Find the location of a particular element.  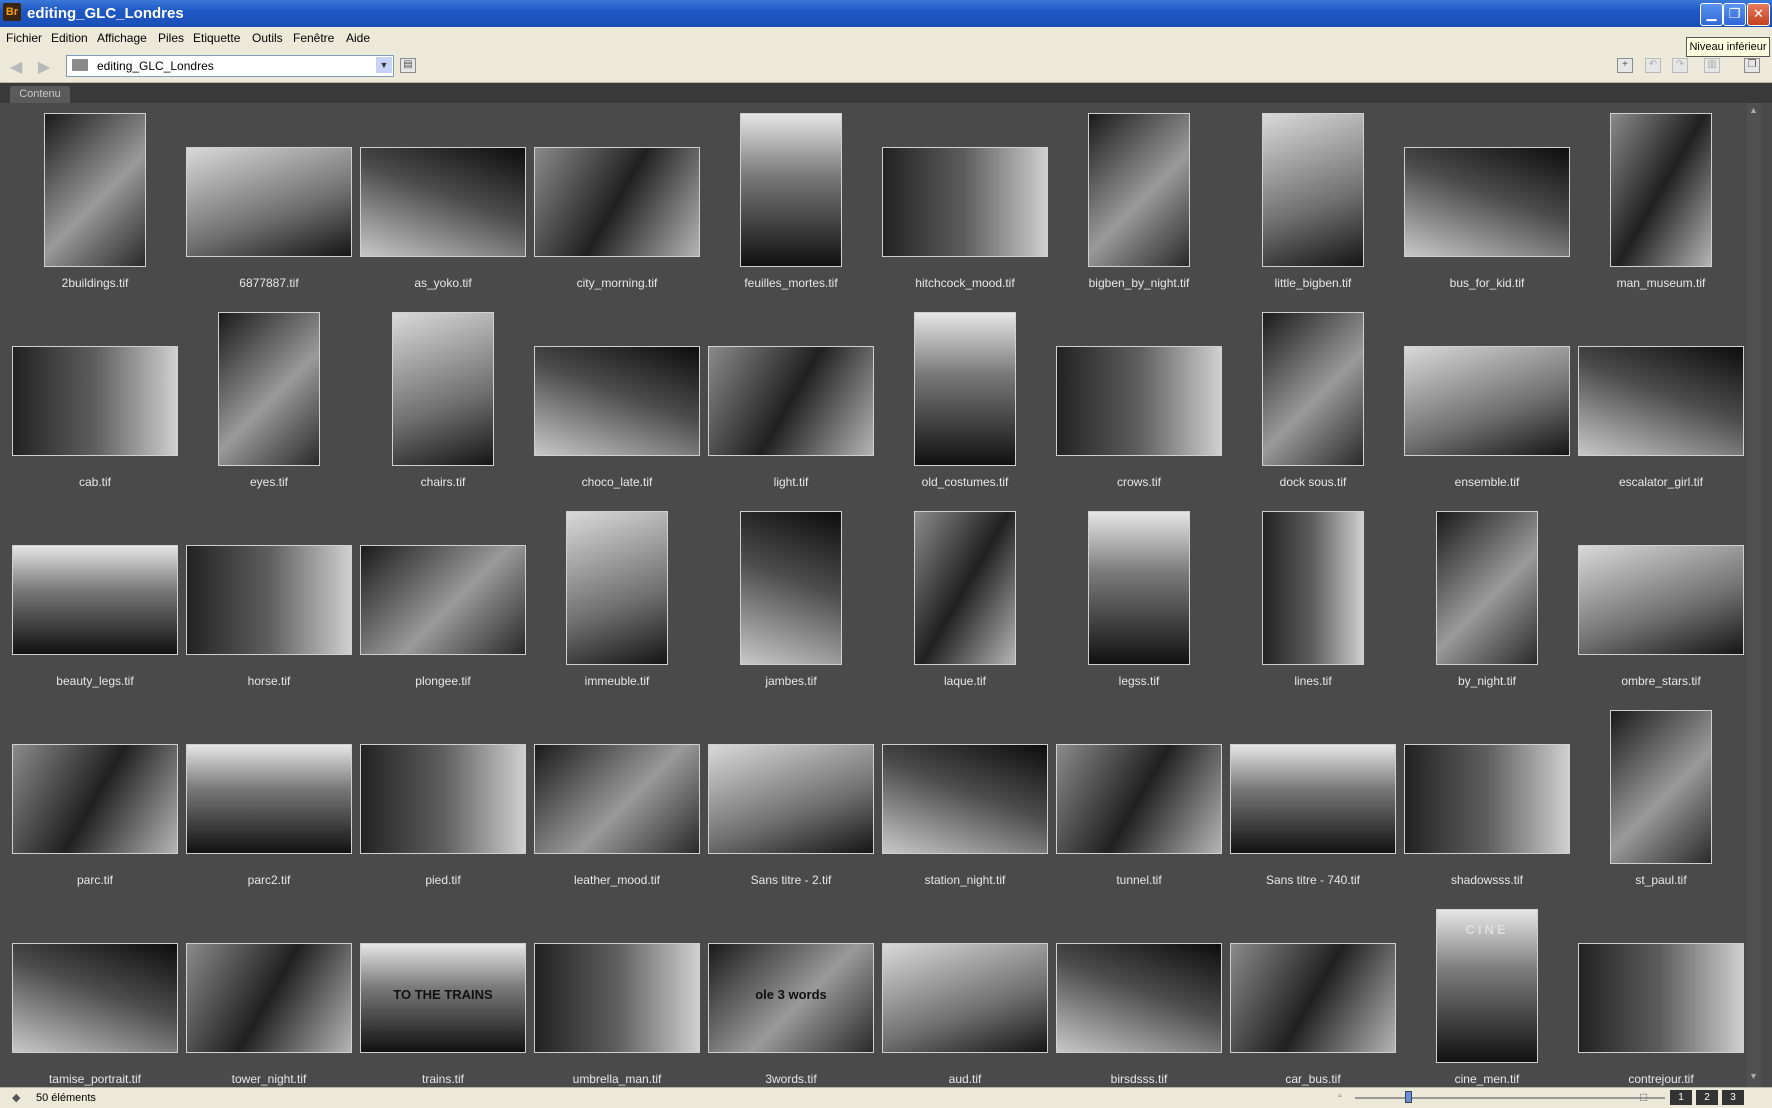

thumbnail-cell: lines.tif is located at coordinates (1313, 601).